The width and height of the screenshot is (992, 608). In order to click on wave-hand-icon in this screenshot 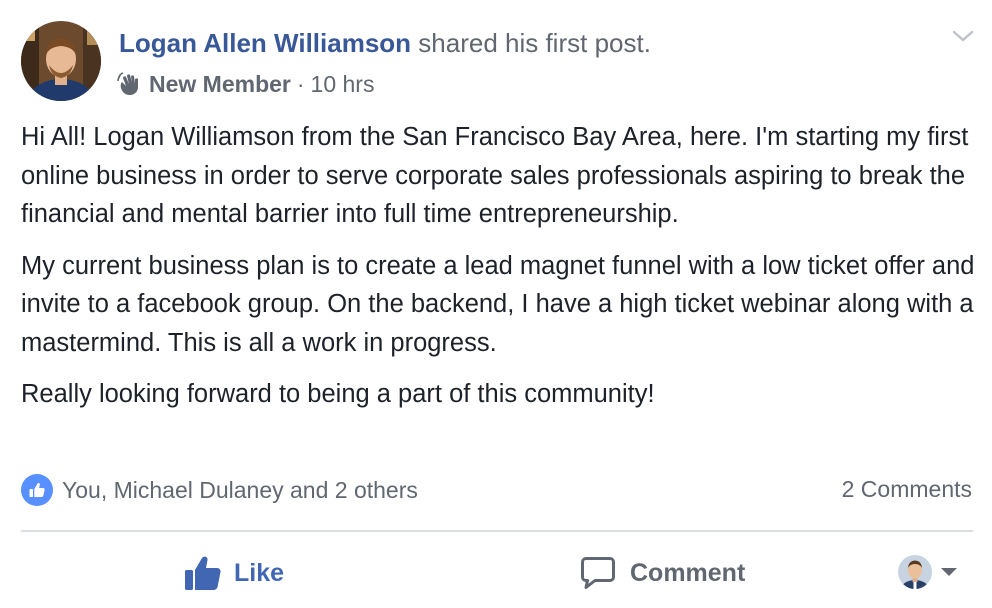, I will do `click(127, 83)`.